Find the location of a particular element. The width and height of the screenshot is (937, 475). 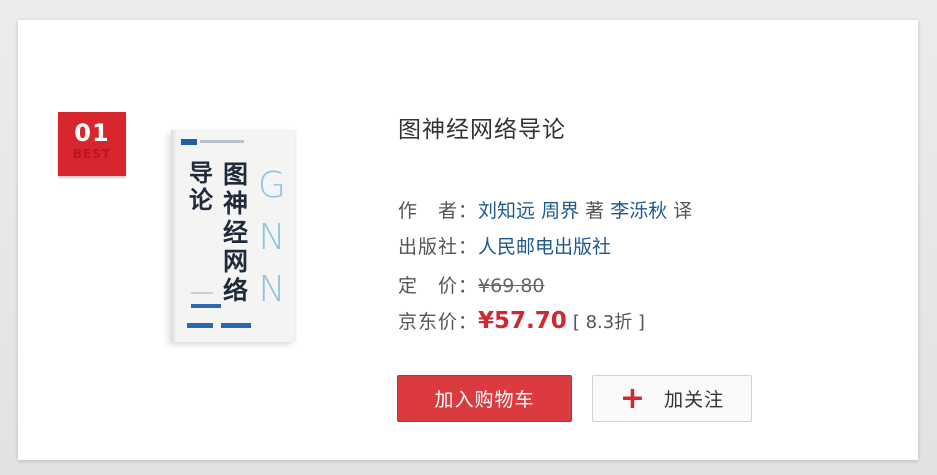

plus-icon: + is located at coordinates (633, 398).